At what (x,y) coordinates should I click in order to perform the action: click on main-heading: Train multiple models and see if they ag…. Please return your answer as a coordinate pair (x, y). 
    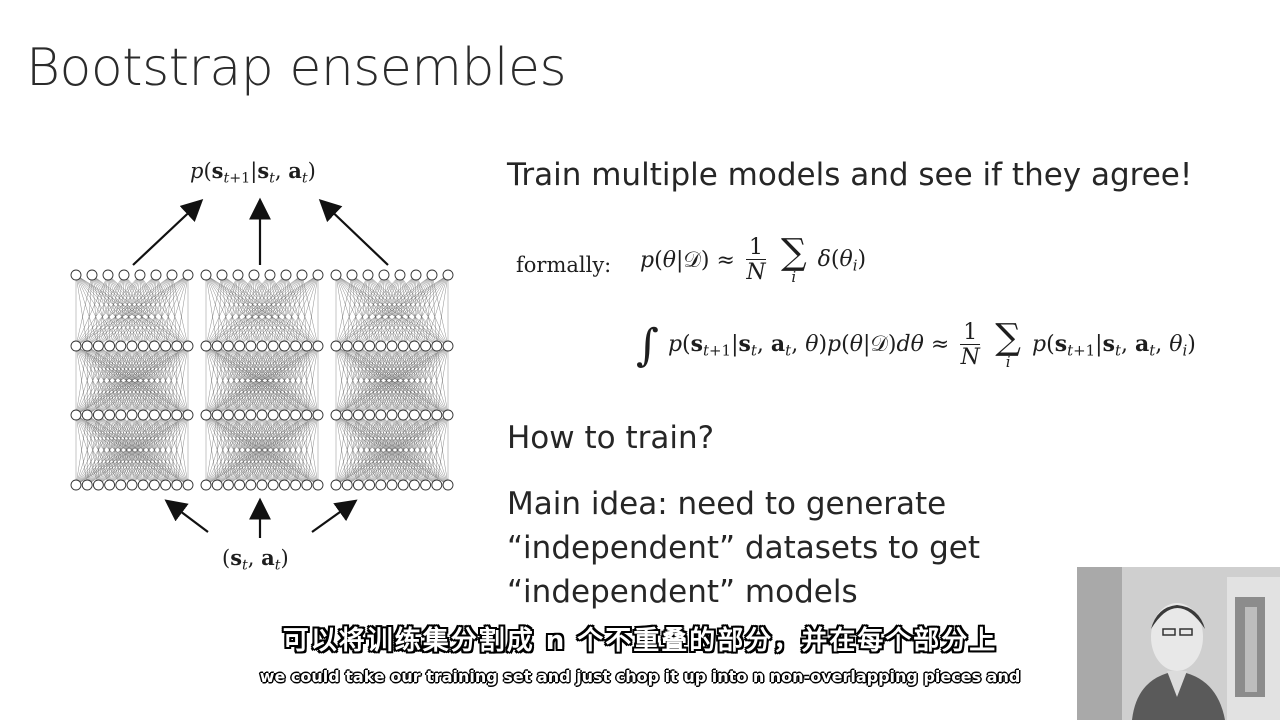
    Looking at the image, I should click on (850, 175).